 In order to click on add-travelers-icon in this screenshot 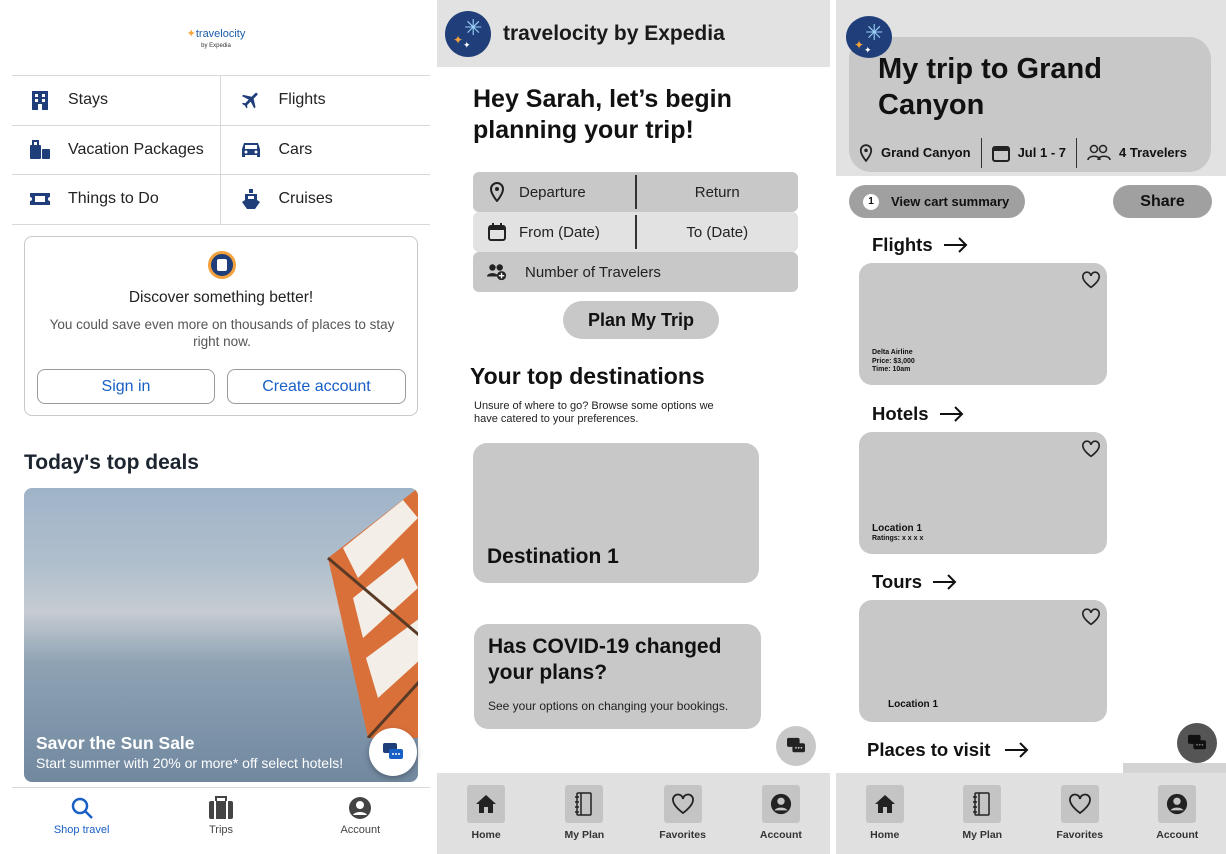, I will do `click(497, 272)`.